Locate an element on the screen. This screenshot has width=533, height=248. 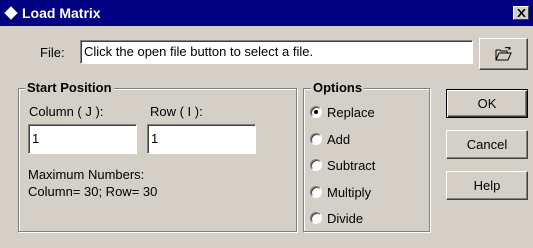
option-multiply-label: Multiply is located at coordinates (349, 192).